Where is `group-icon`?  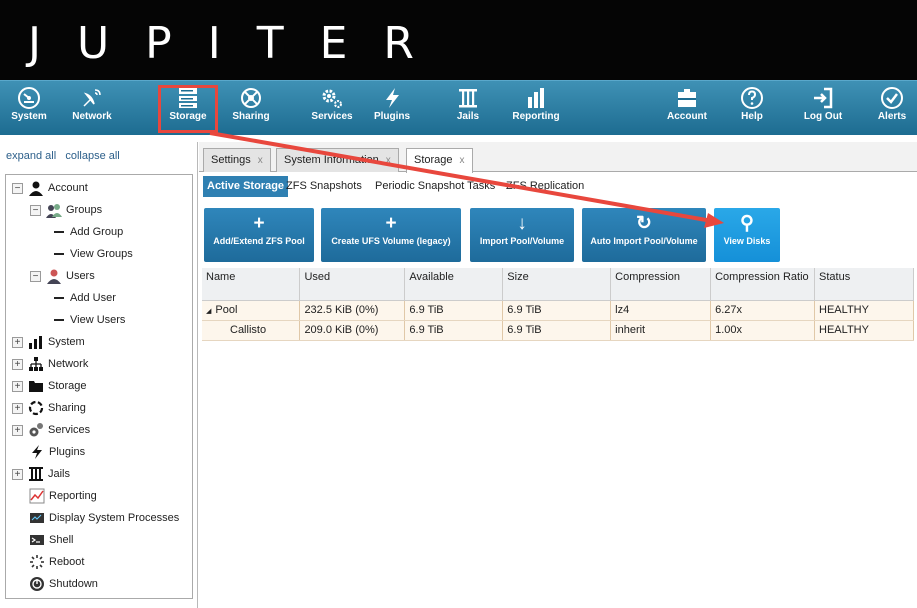
group-icon is located at coordinates (54, 210).